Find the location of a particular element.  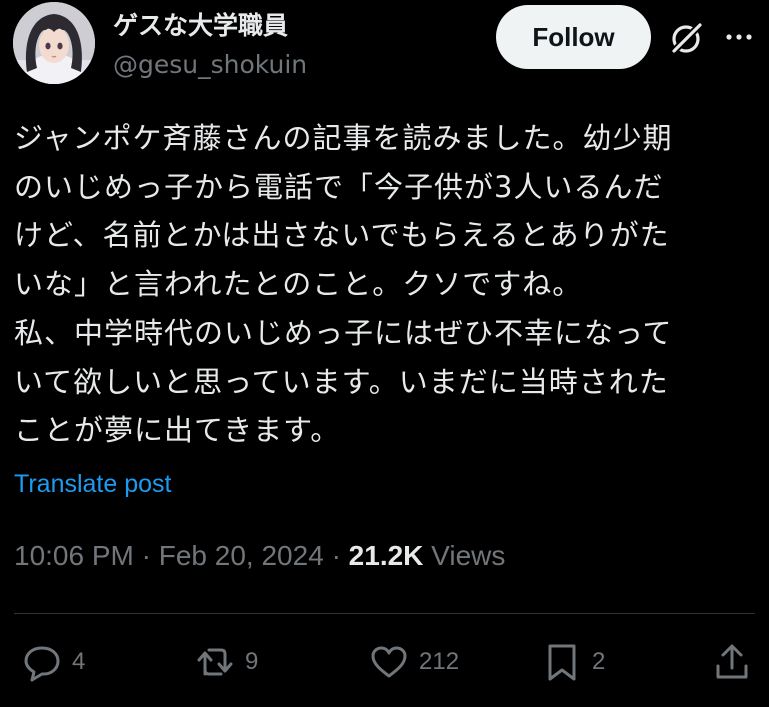

share-button is located at coordinates (732, 662).